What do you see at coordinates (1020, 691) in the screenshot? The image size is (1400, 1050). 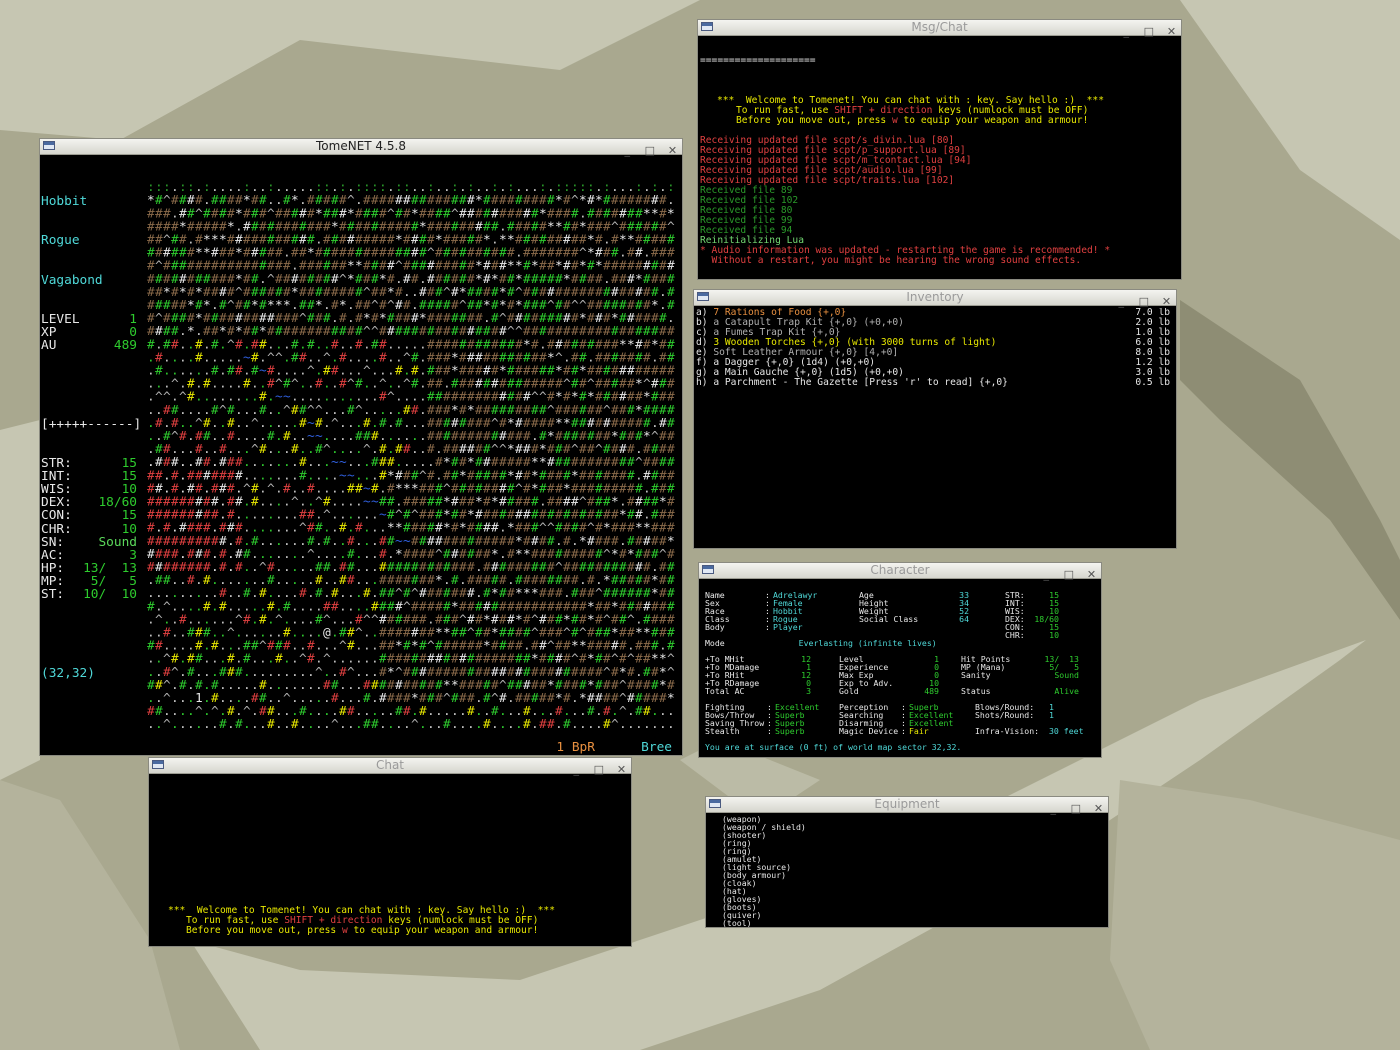 I see `character-field: Status Alive` at bounding box center [1020, 691].